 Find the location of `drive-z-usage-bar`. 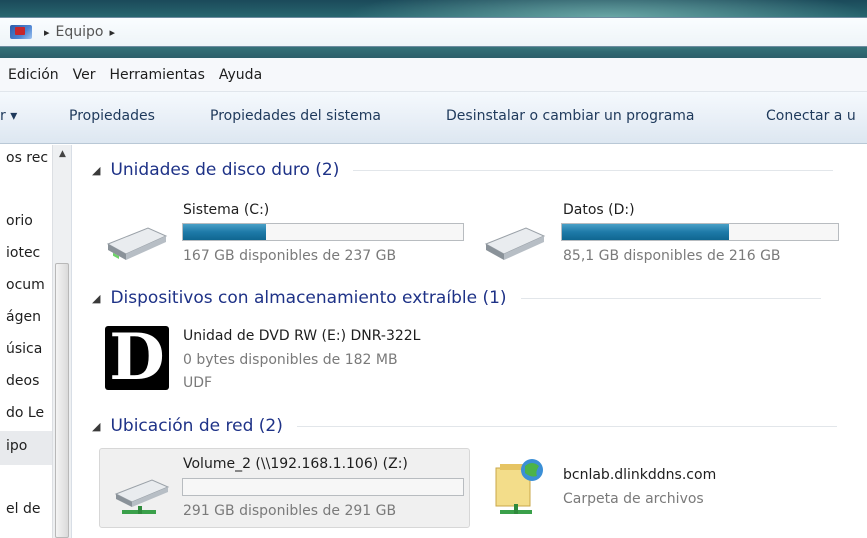

drive-z-usage-bar is located at coordinates (323, 487).